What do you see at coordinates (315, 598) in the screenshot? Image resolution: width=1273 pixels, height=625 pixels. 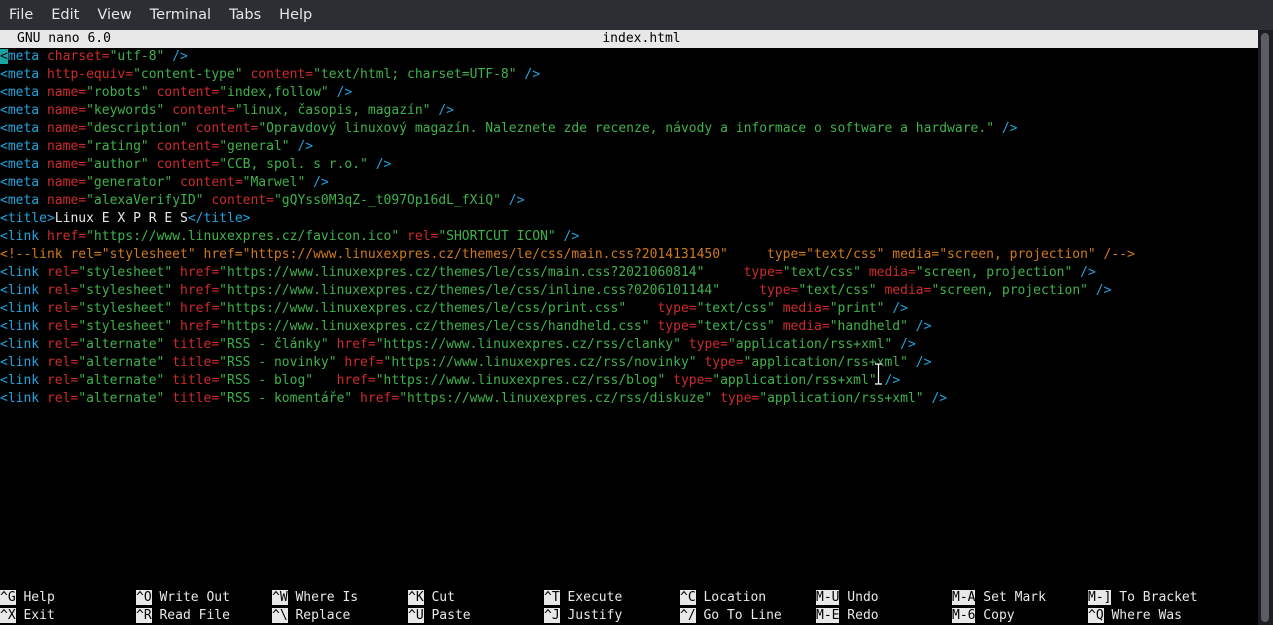 I see `shortcut-item: ^W Where Is` at bounding box center [315, 598].